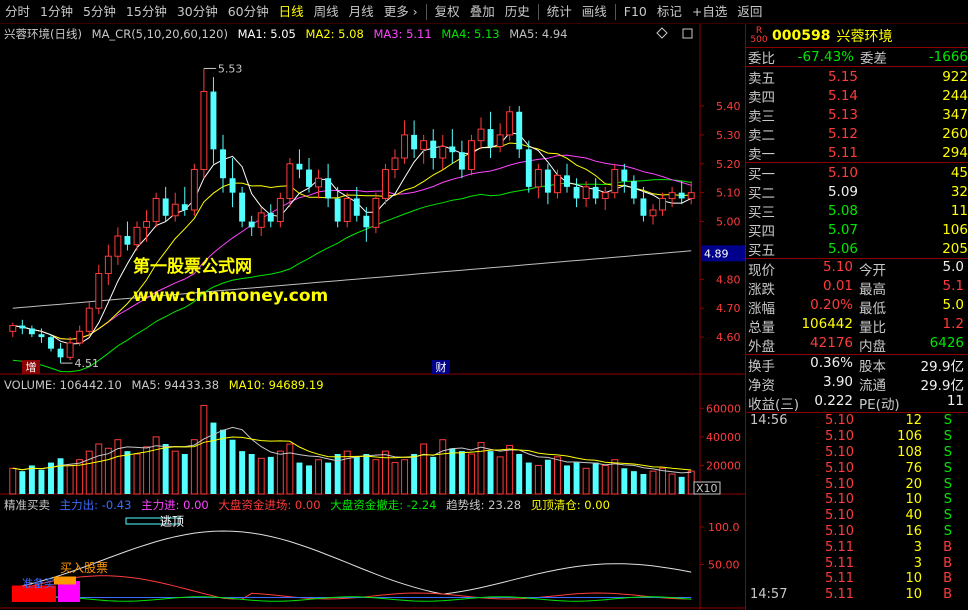  Describe the element at coordinates (197, 12) in the screenshot. I see `toolbar-btn-4: 30分钟` at that location.